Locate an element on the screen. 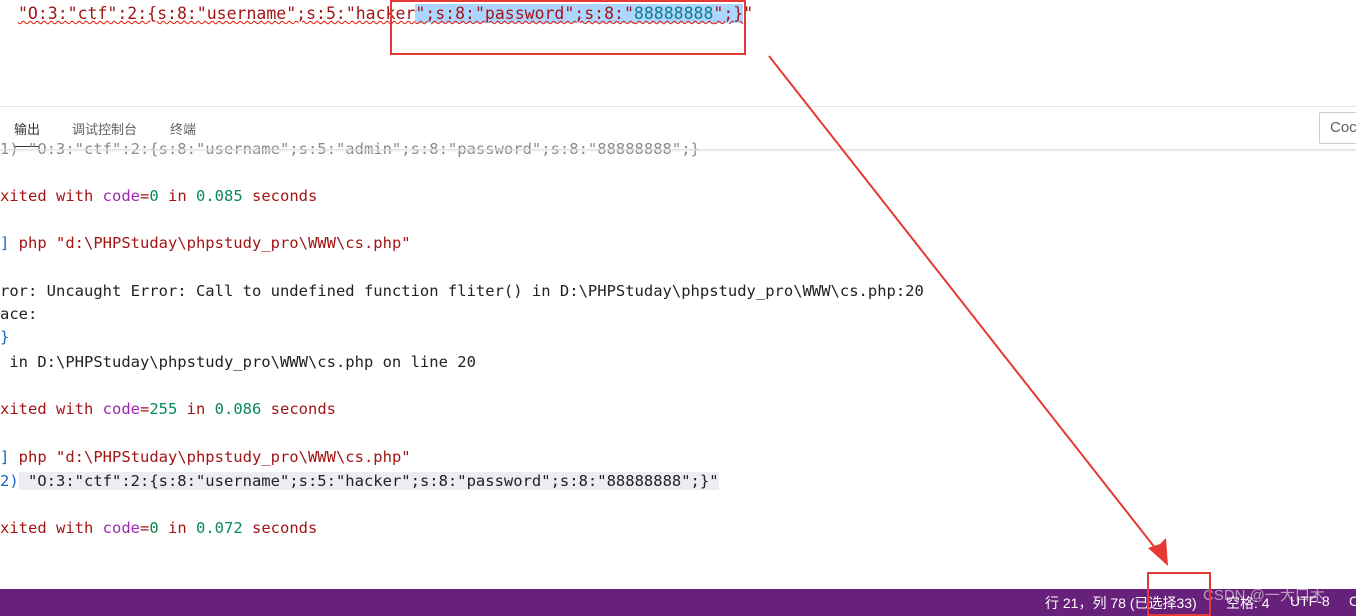 Image resolution: width=1356 pixels, height=616 pixels. tab-debug-console: 调试控制台 is located at coordinates (104, 128).